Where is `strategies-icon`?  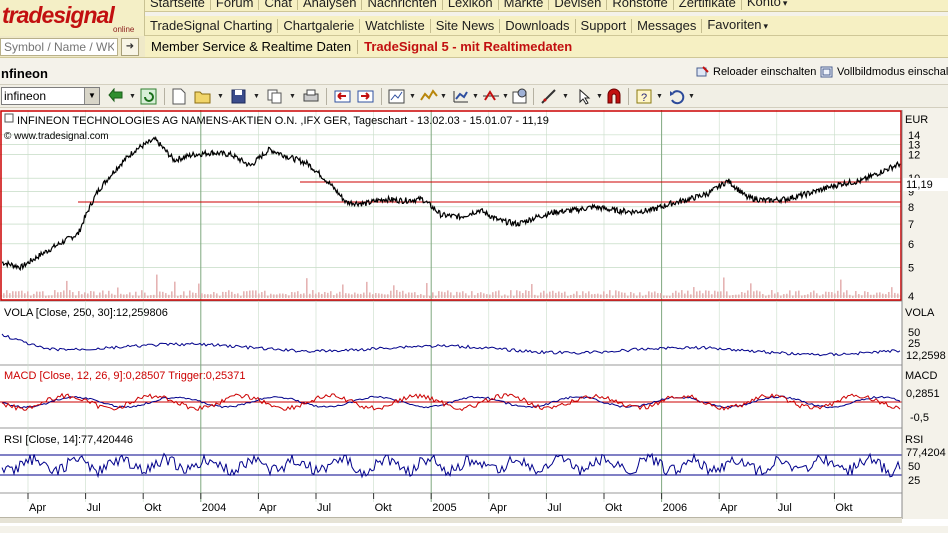 strategies-icon is located at coordinates (461, 96).